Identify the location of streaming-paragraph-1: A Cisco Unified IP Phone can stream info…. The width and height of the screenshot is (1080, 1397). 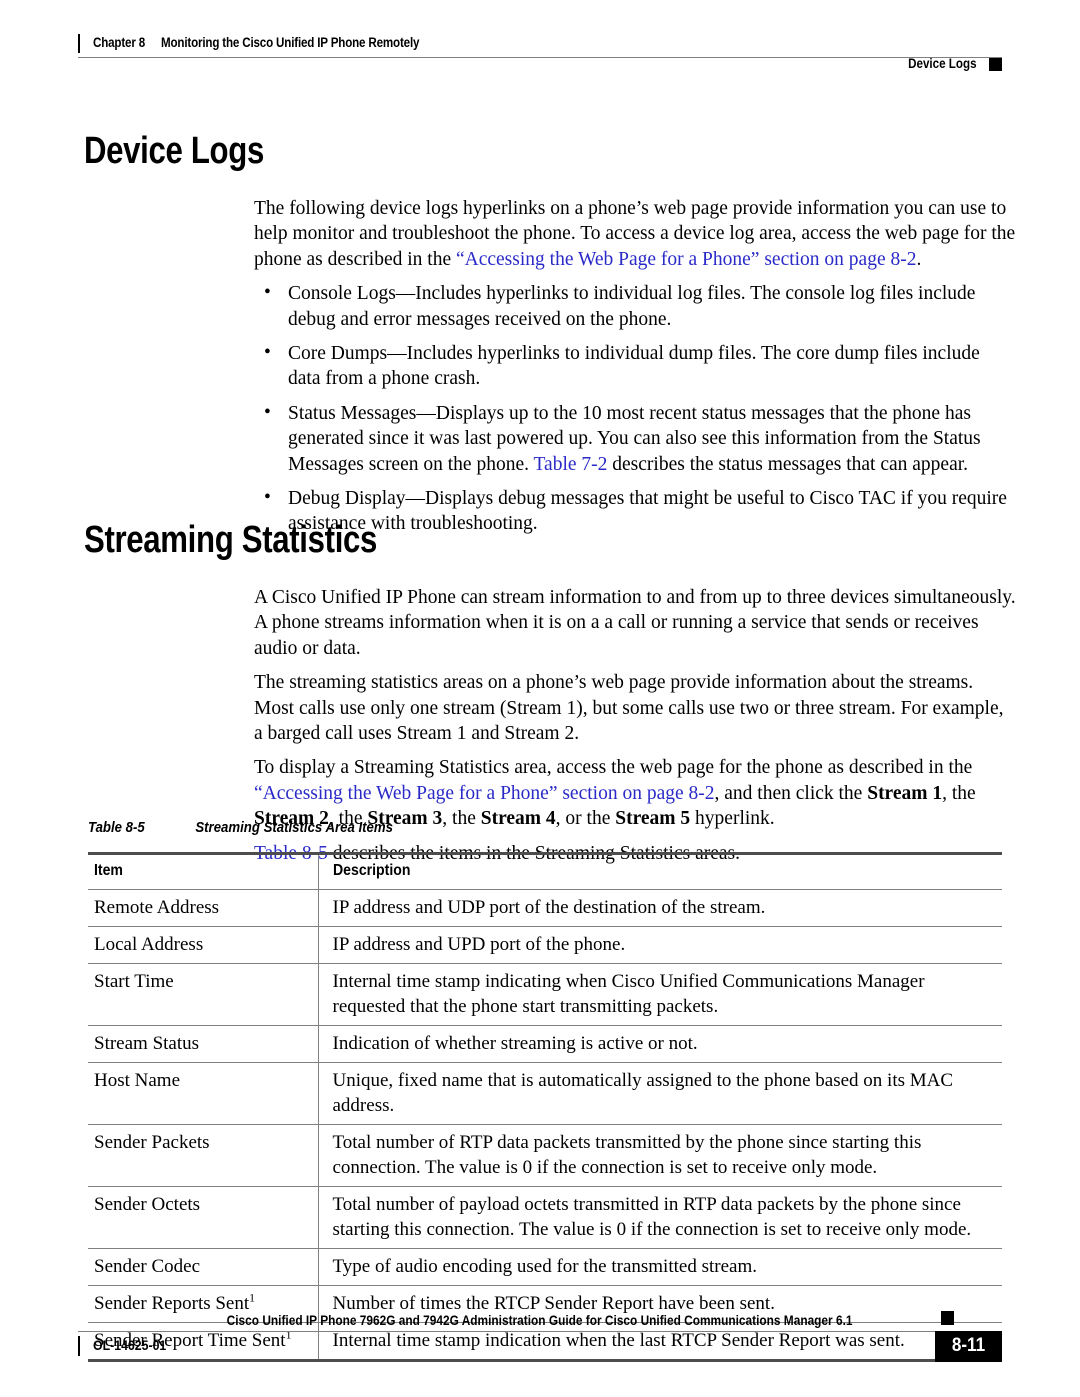
(635, 623).